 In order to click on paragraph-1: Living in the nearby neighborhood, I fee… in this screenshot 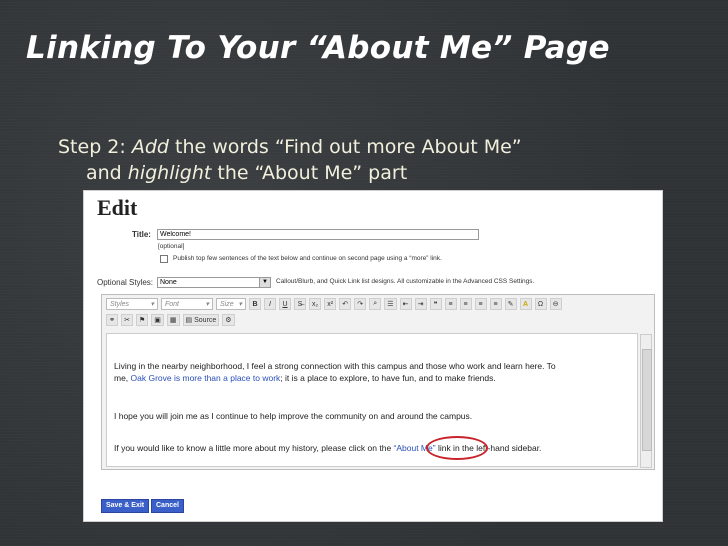, I will do `click(335, 372)`.